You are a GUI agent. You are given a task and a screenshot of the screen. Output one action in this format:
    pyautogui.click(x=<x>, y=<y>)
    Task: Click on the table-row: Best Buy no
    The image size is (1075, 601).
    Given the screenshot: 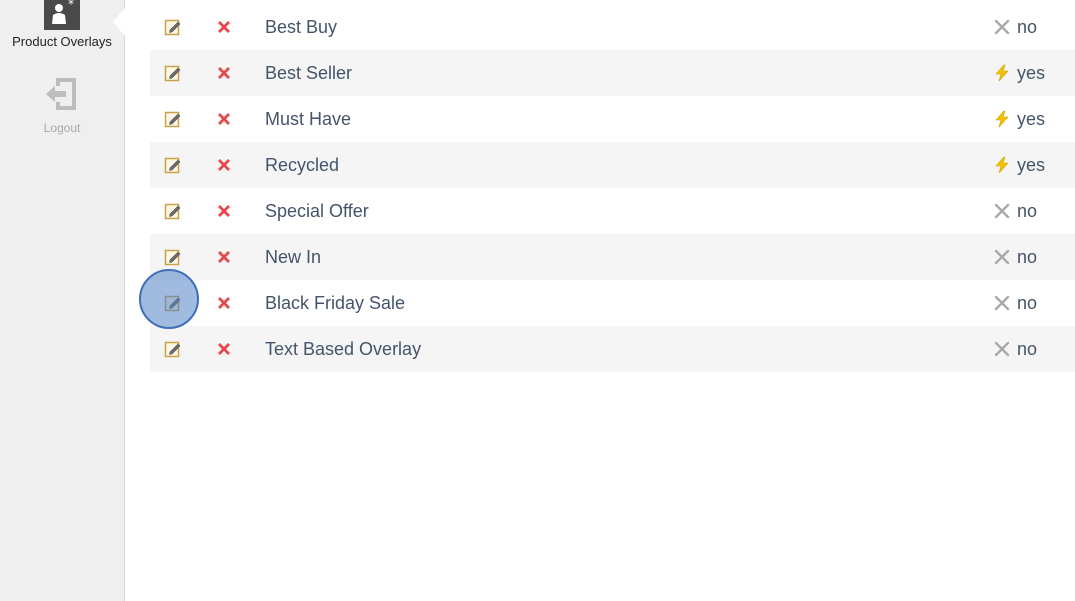 What is the action you would take?
    pyautogui.click(x=612, y=27)
    